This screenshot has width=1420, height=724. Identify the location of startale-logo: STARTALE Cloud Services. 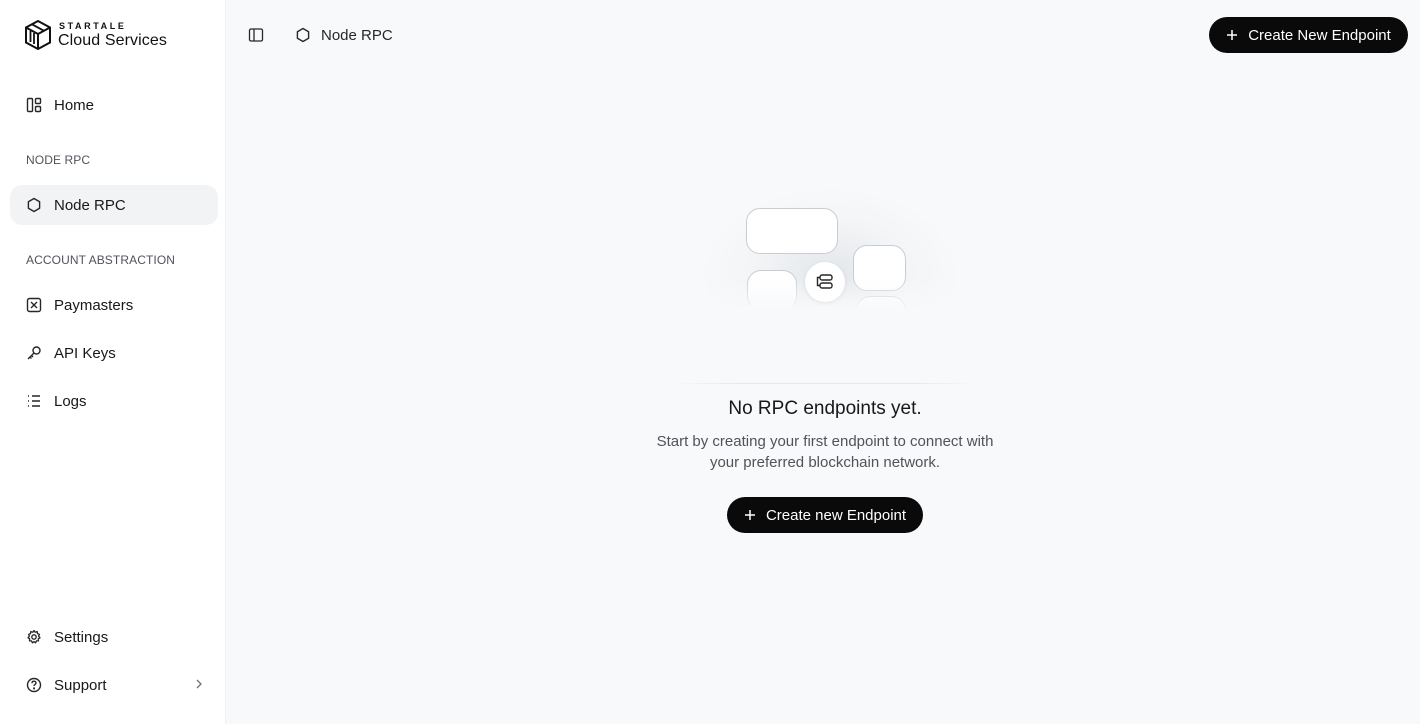
(96, 35).